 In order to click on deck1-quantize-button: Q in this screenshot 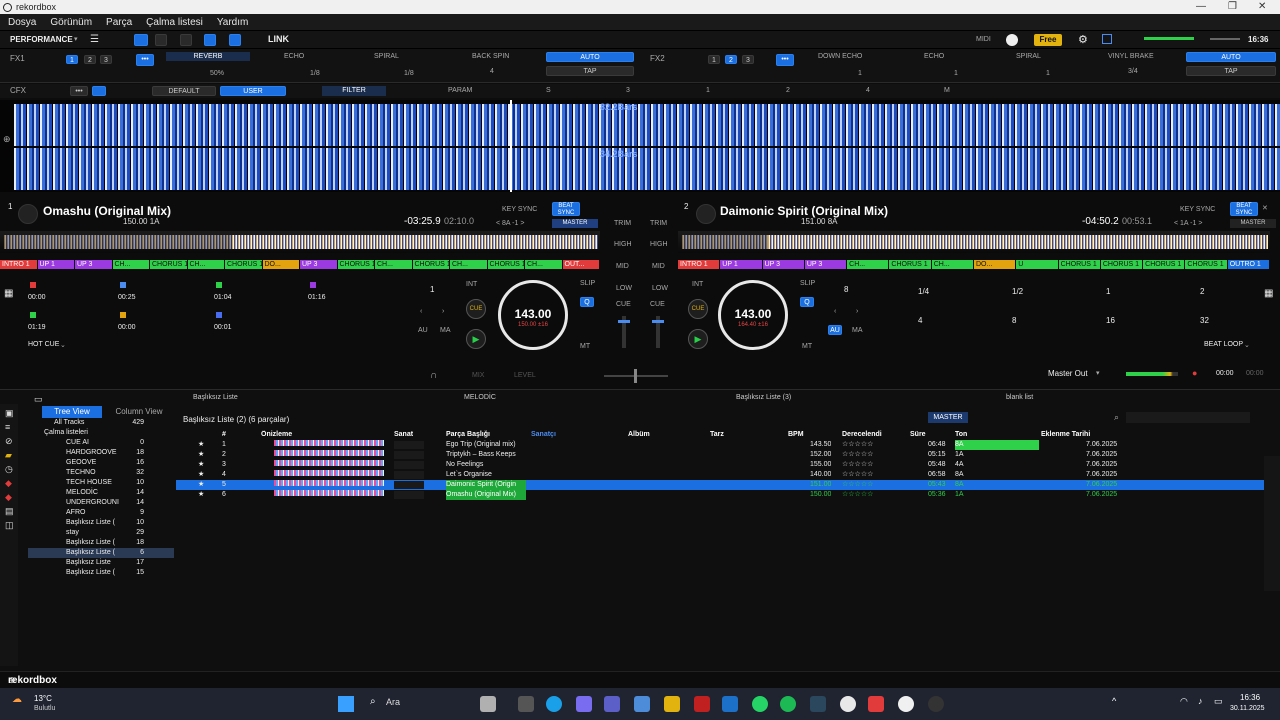, I will do `click(587, 302)`.